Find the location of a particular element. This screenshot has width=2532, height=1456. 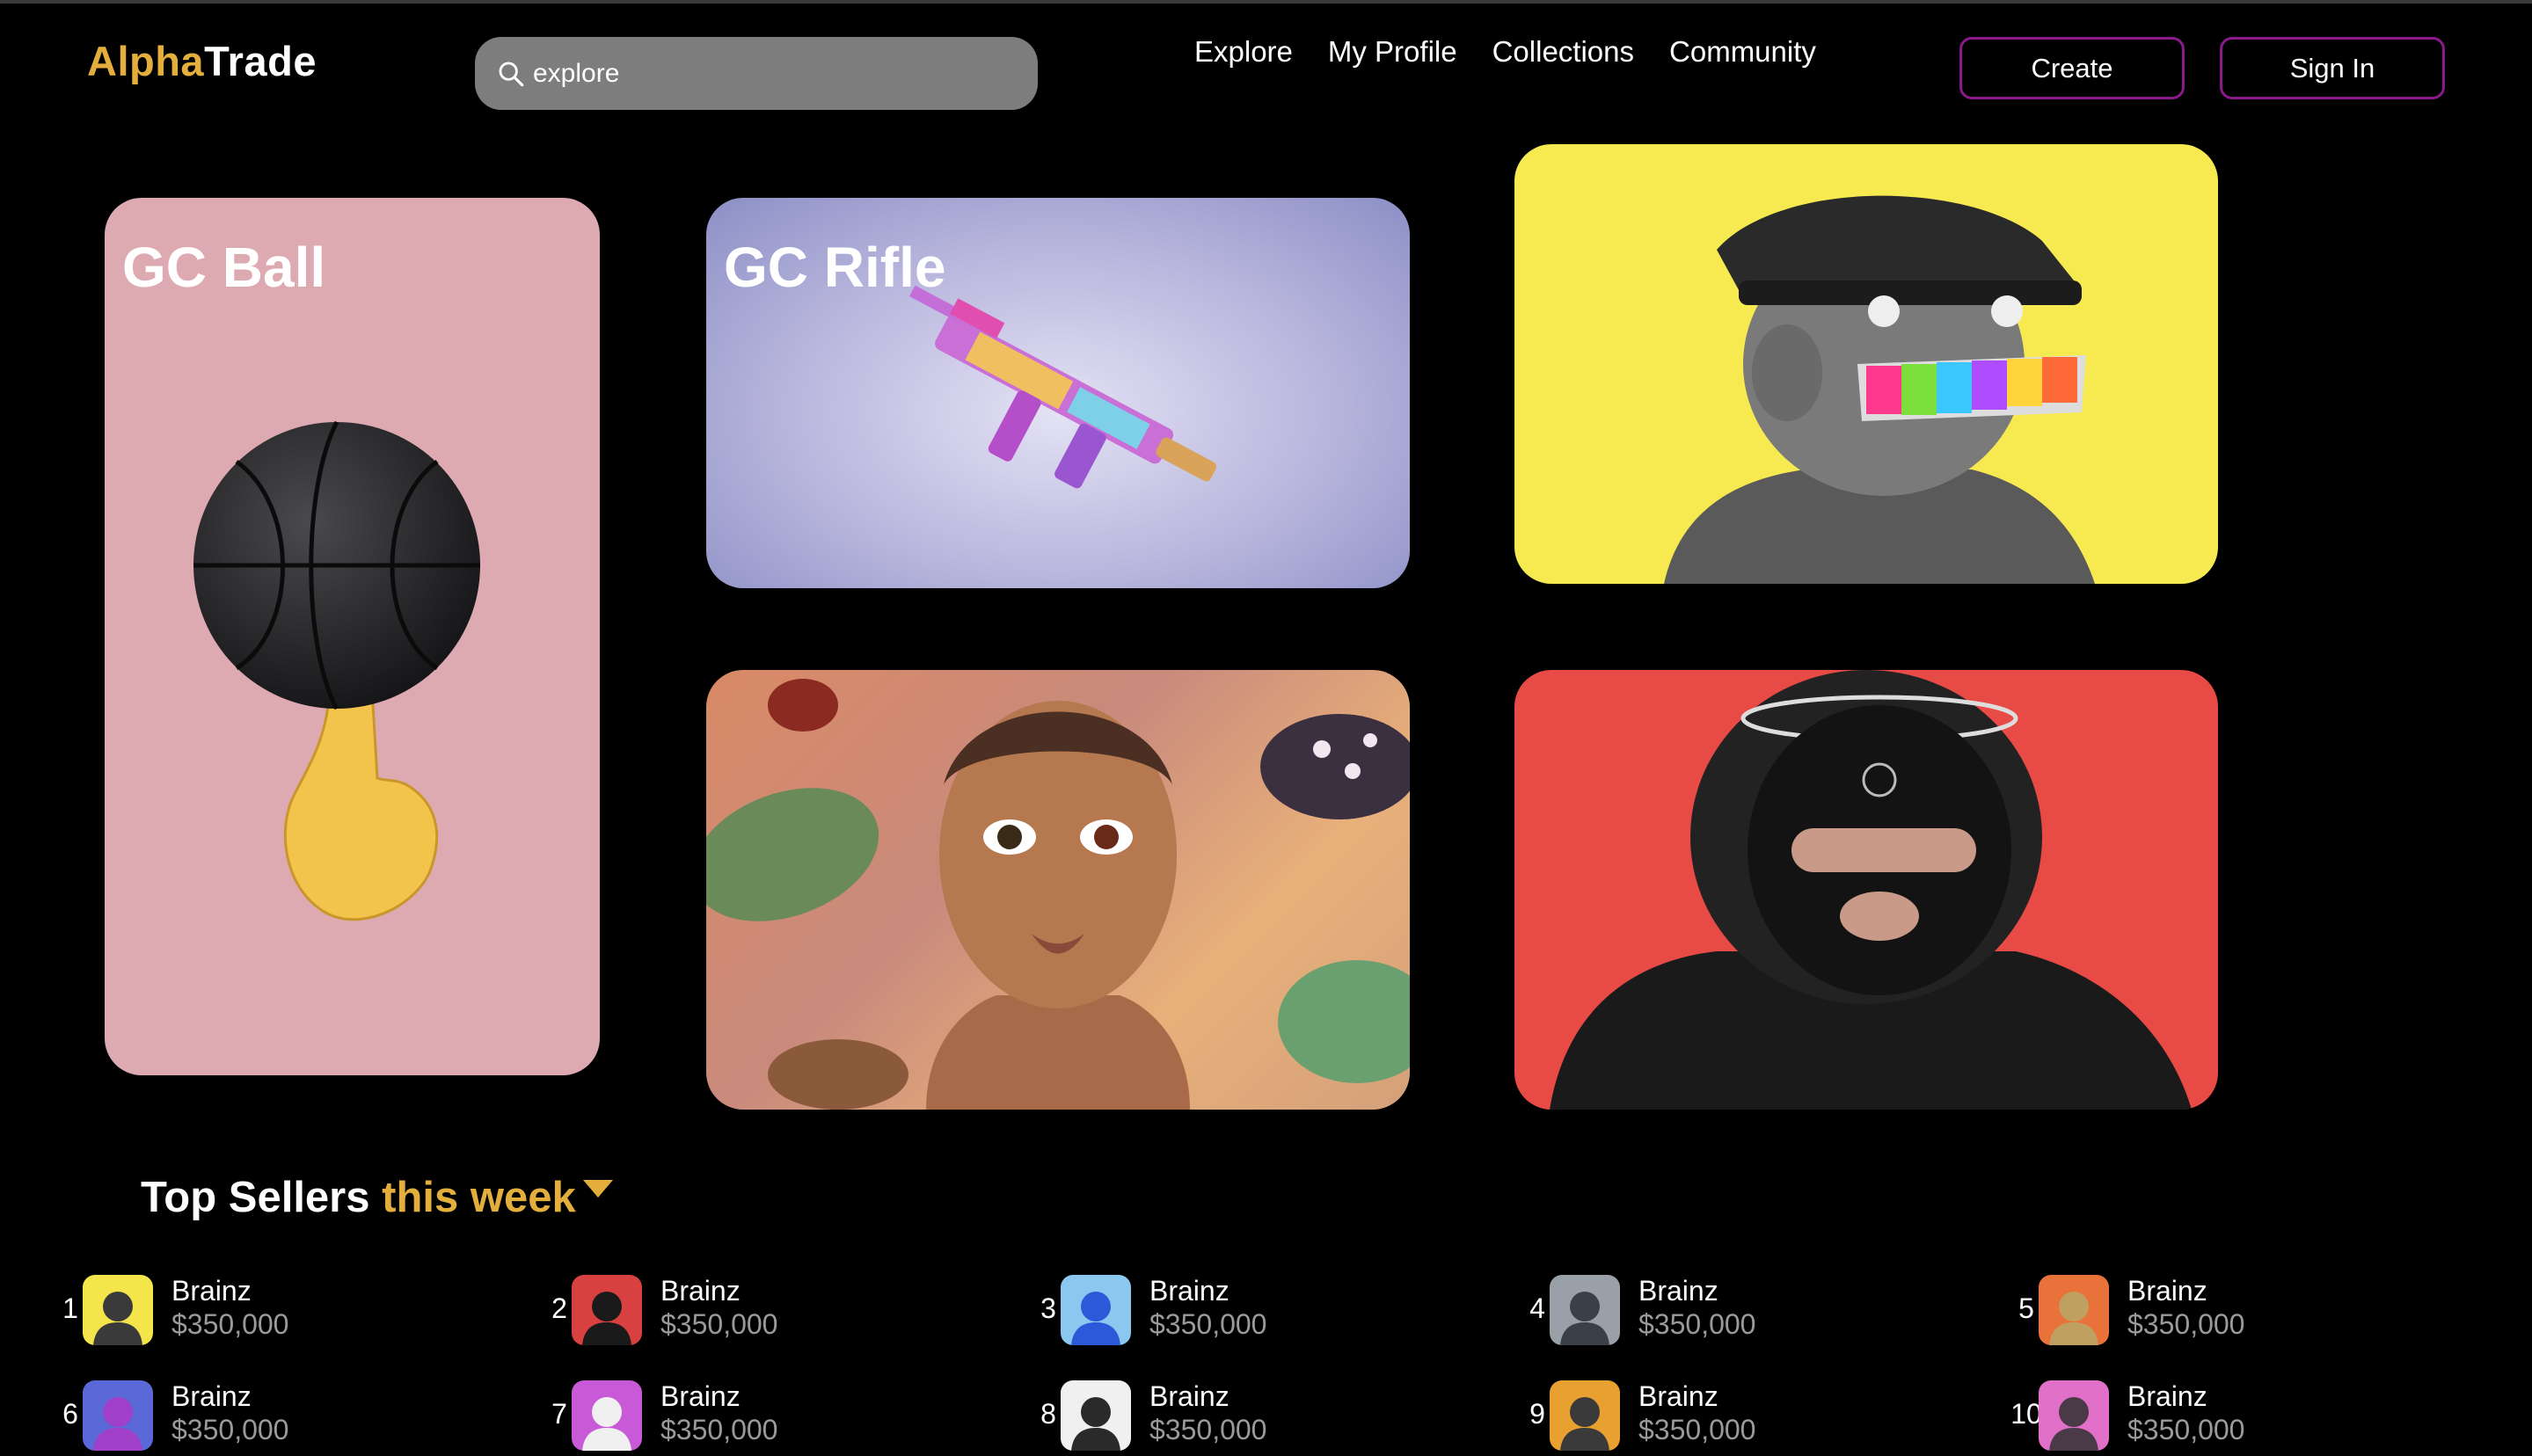

featured-card-portrait-nft is located at coordinates (1058, 890).